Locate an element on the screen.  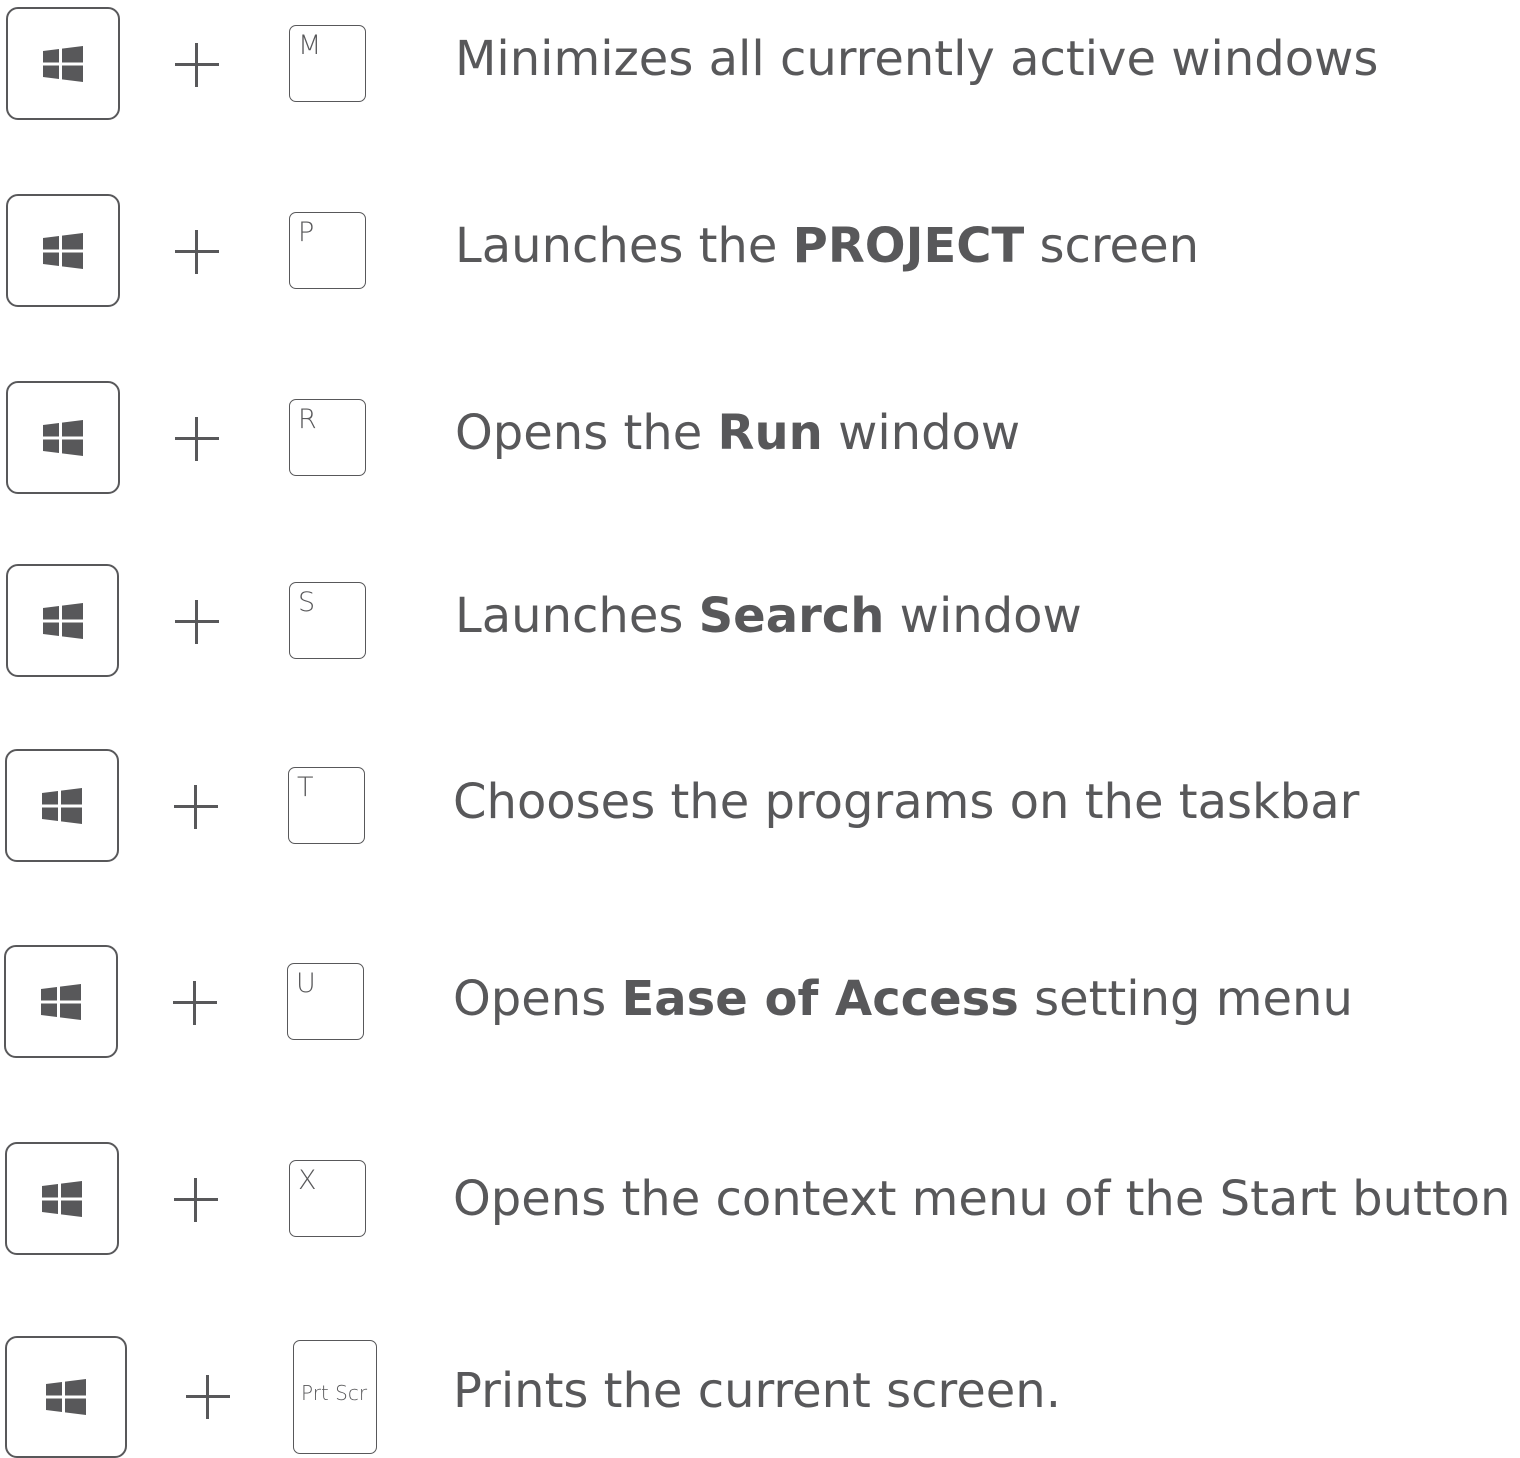
shortcut-description: Opens the Run window is located at coordinates (738, 433).